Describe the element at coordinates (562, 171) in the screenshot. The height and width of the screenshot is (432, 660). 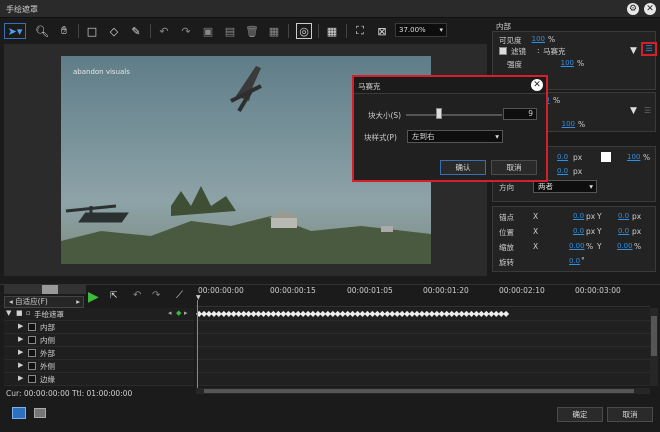
I see `outside-feather-value: 0.0` at that location.